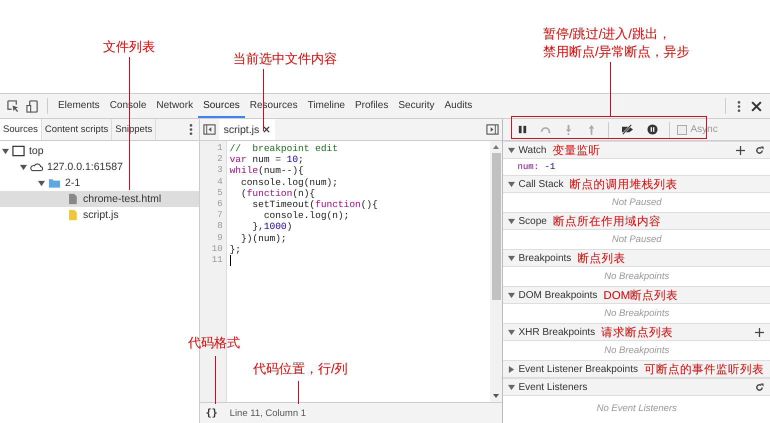  What do you see at coordinates (640, 295) in the screenshot?
I see `annotation-text: DOM断点列表` at bounding box center [640, 295].